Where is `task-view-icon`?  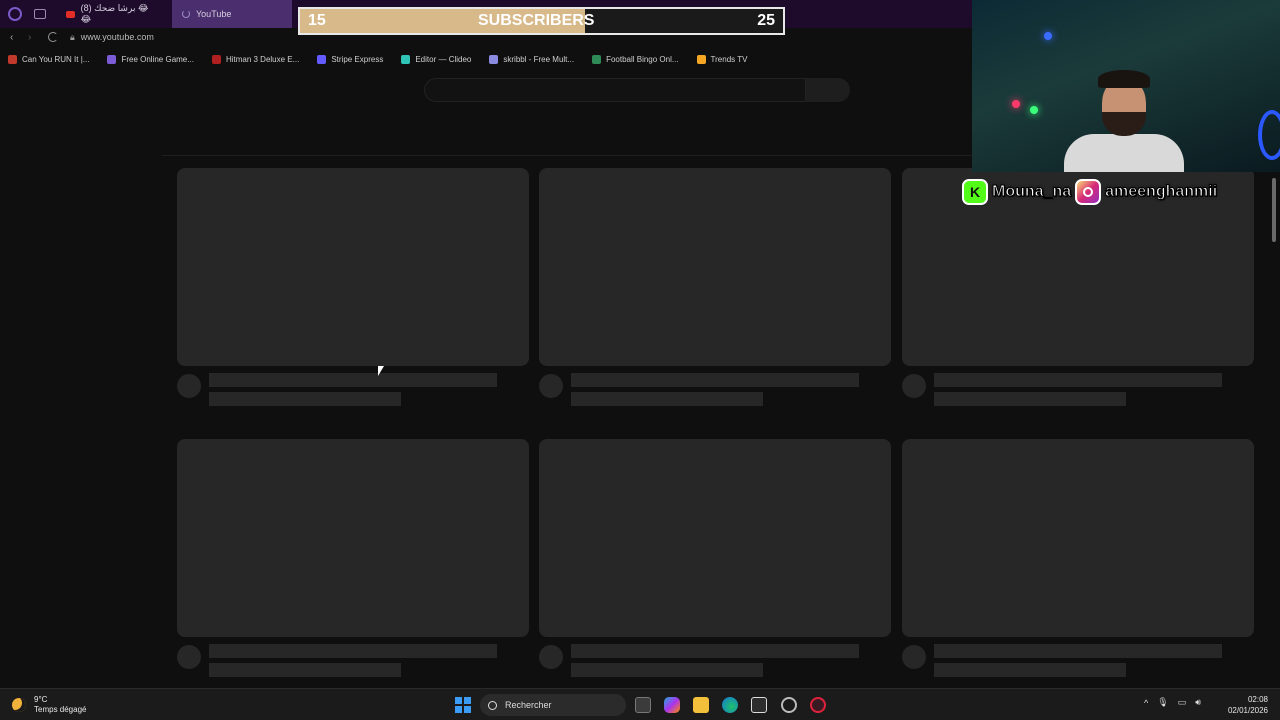
task-view-icon is located at coordinates (643, 705).